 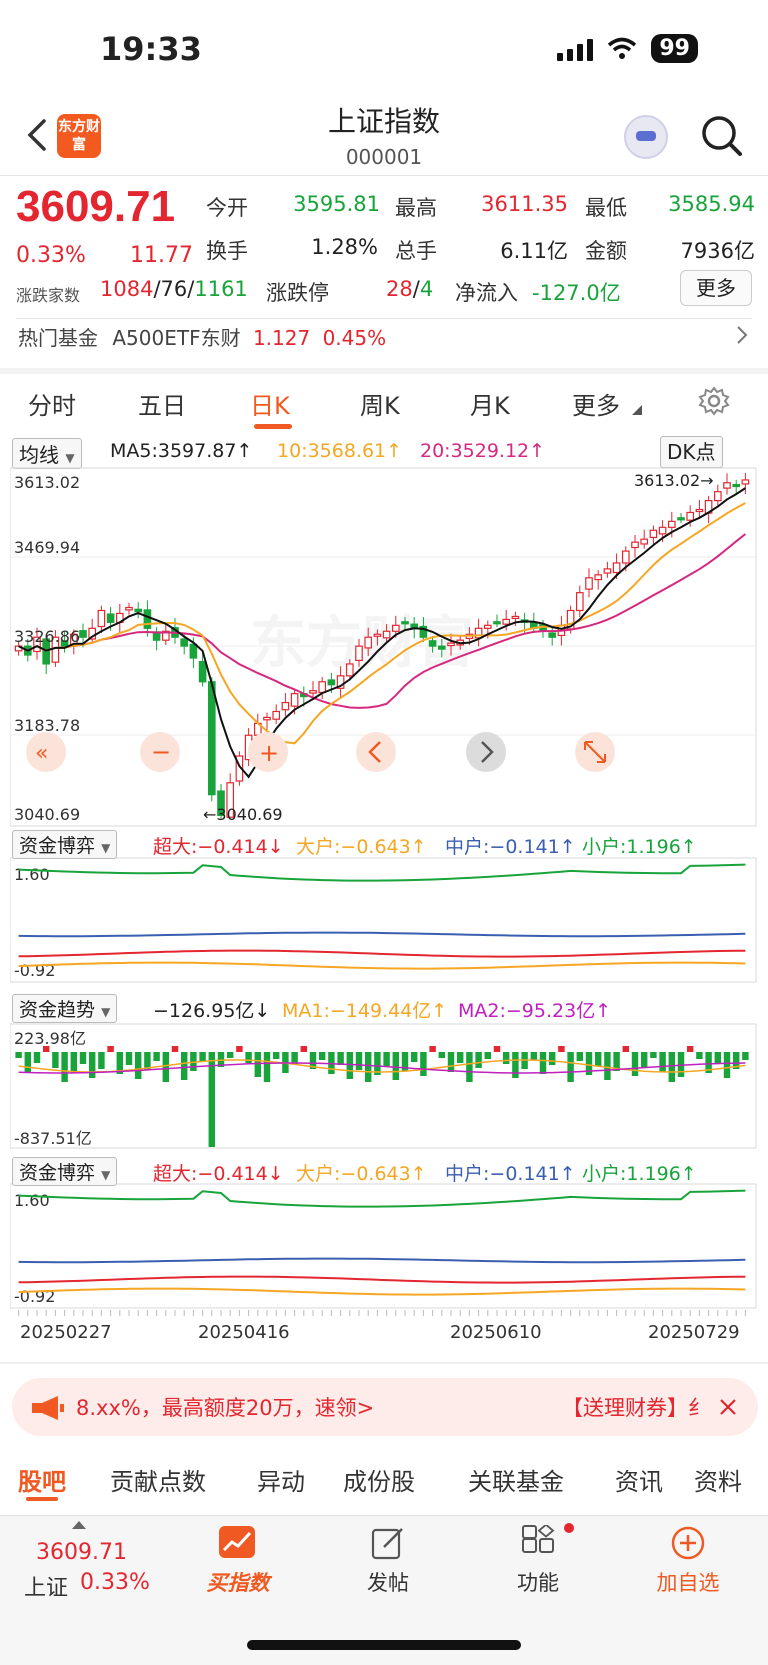 I want to click on tab-movement: 异动, so click(x=281, y=1479).